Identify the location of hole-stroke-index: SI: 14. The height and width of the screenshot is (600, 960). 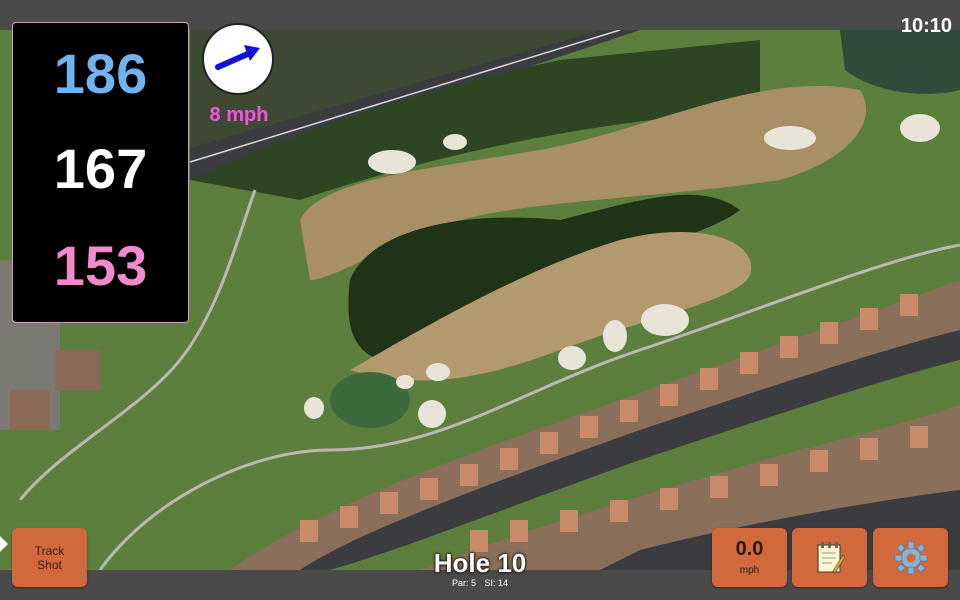
(496, 583).